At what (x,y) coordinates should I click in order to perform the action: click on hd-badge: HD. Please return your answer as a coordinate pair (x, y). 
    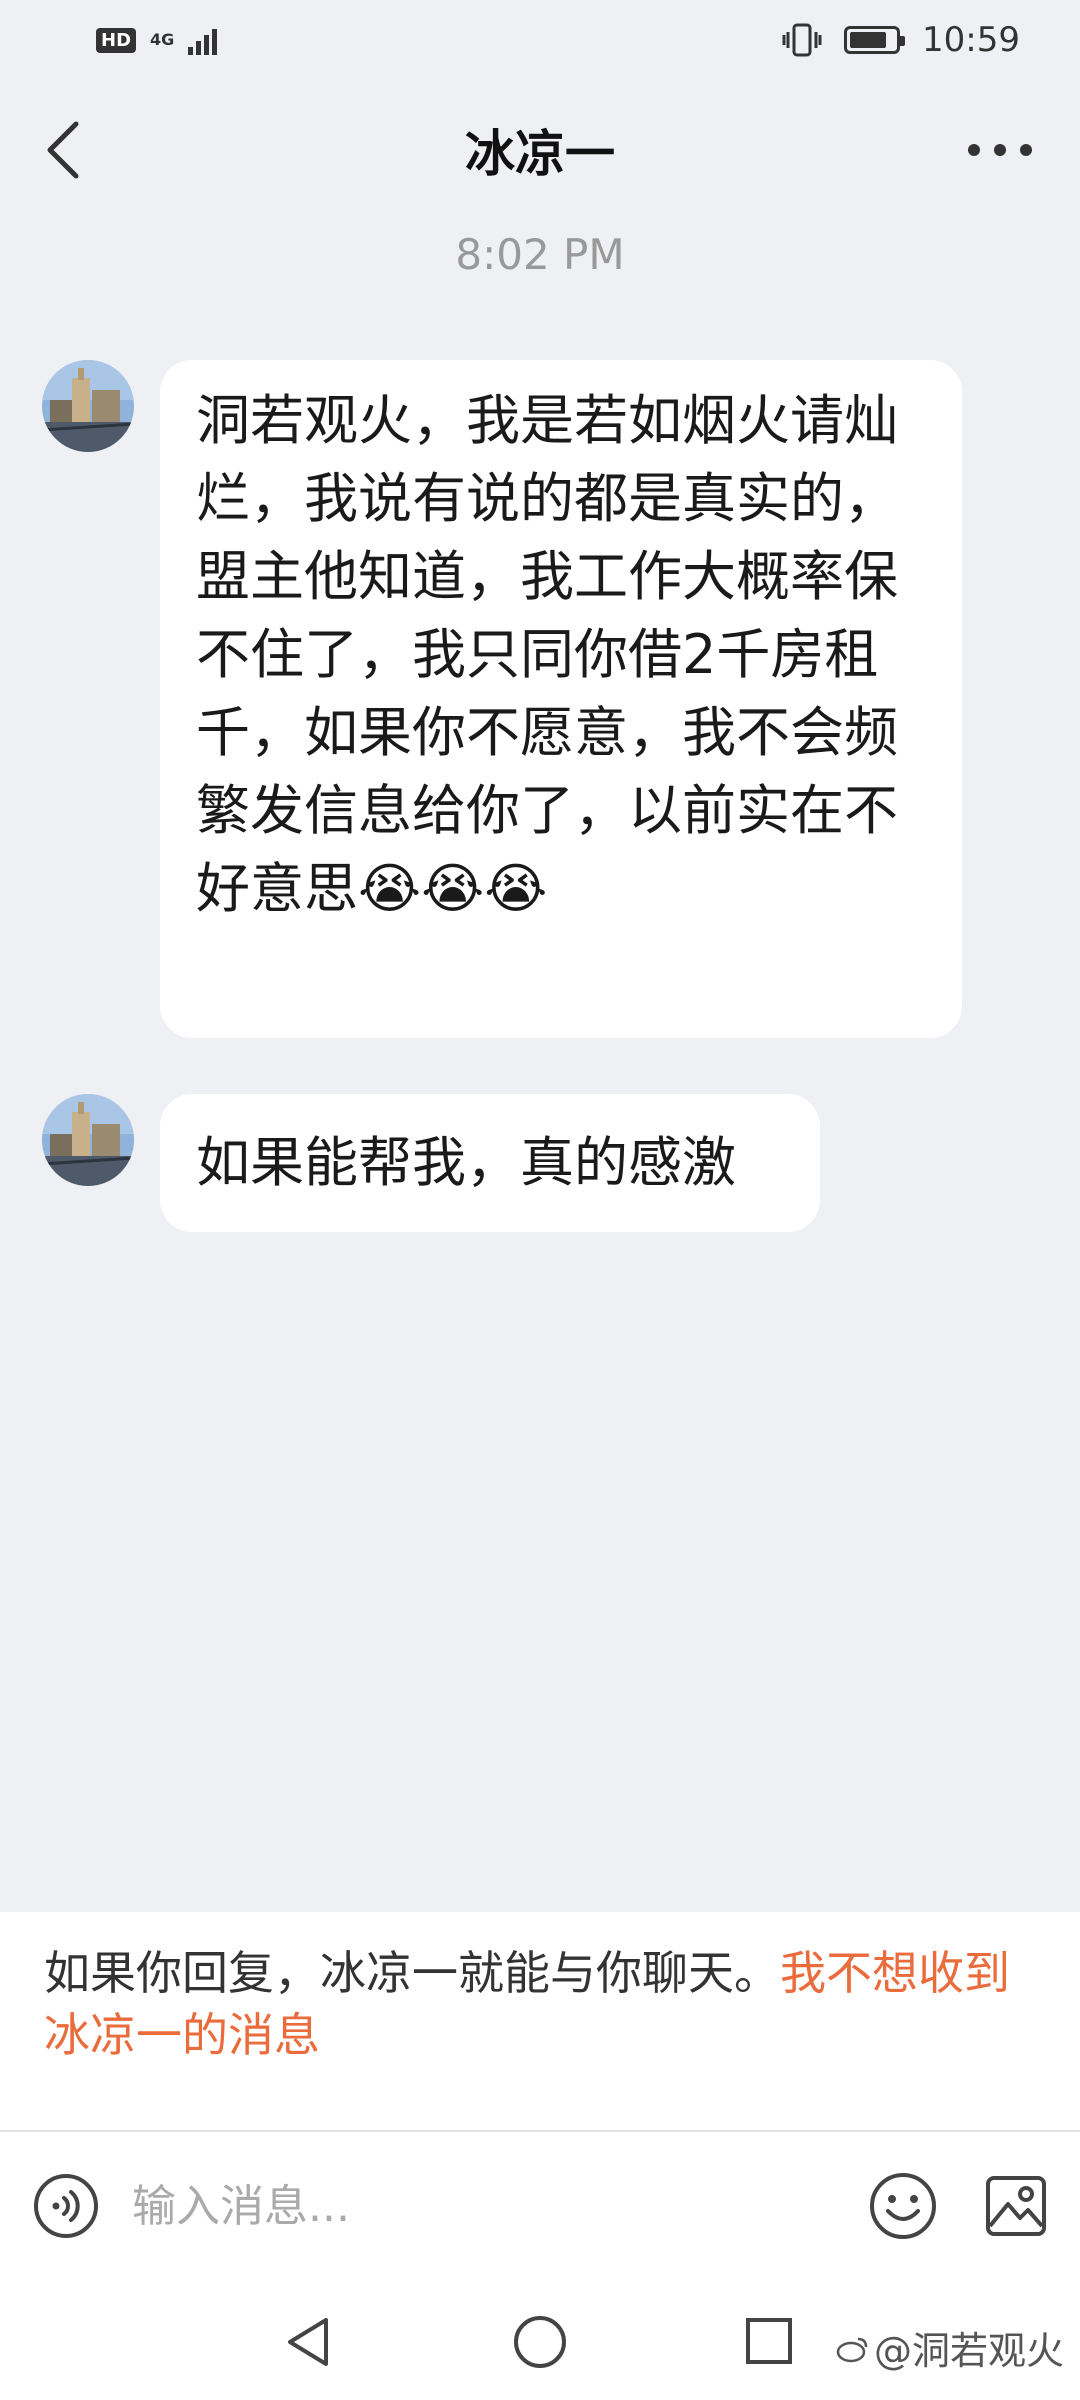
    Looking at the image, I should click on (116, 40).